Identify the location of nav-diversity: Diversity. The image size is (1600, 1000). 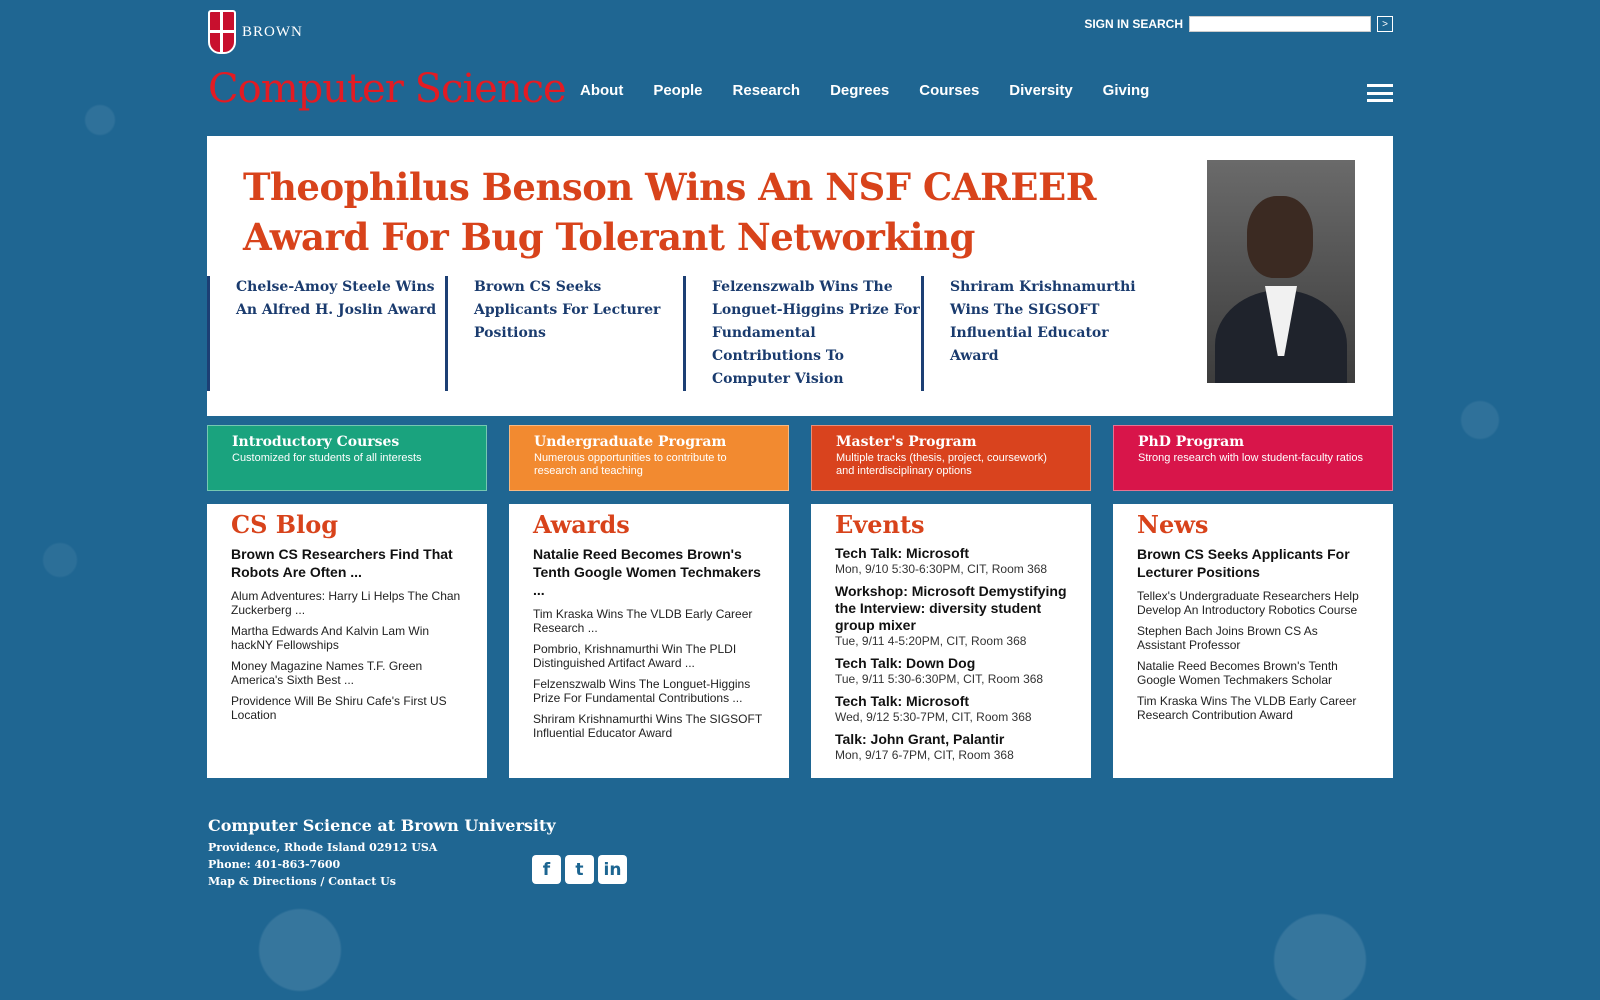
(1040, 90).